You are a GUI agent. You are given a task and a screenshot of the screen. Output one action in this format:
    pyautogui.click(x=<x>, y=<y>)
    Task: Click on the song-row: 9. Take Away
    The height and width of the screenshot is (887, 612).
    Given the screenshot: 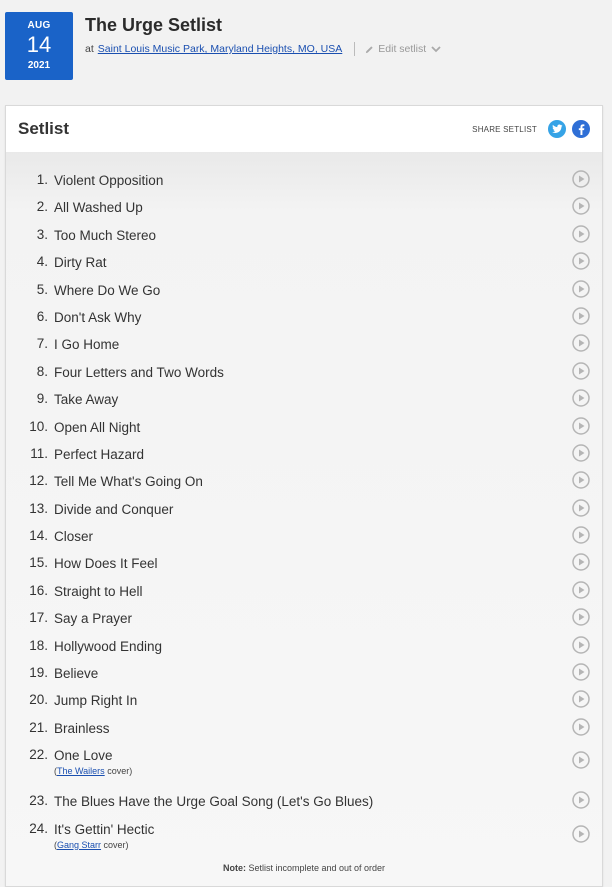 What is the action you would take?
    pyautogui.click(x=304, y=397)
    